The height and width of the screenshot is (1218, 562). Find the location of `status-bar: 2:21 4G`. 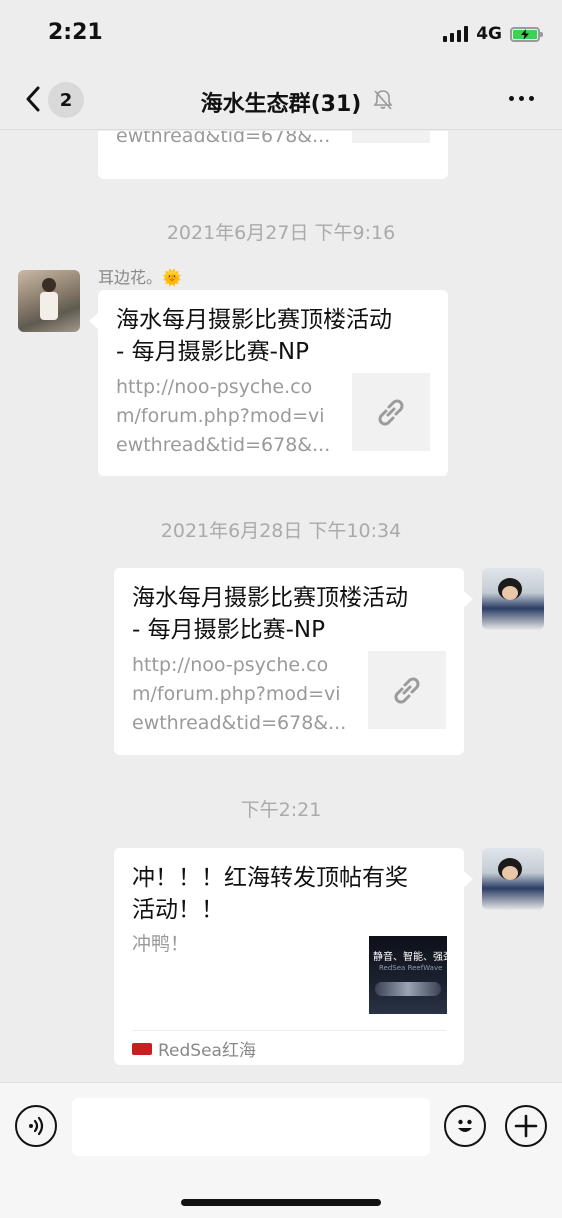

status-bar: 2:21 4G is located at coordinates (281, 35).